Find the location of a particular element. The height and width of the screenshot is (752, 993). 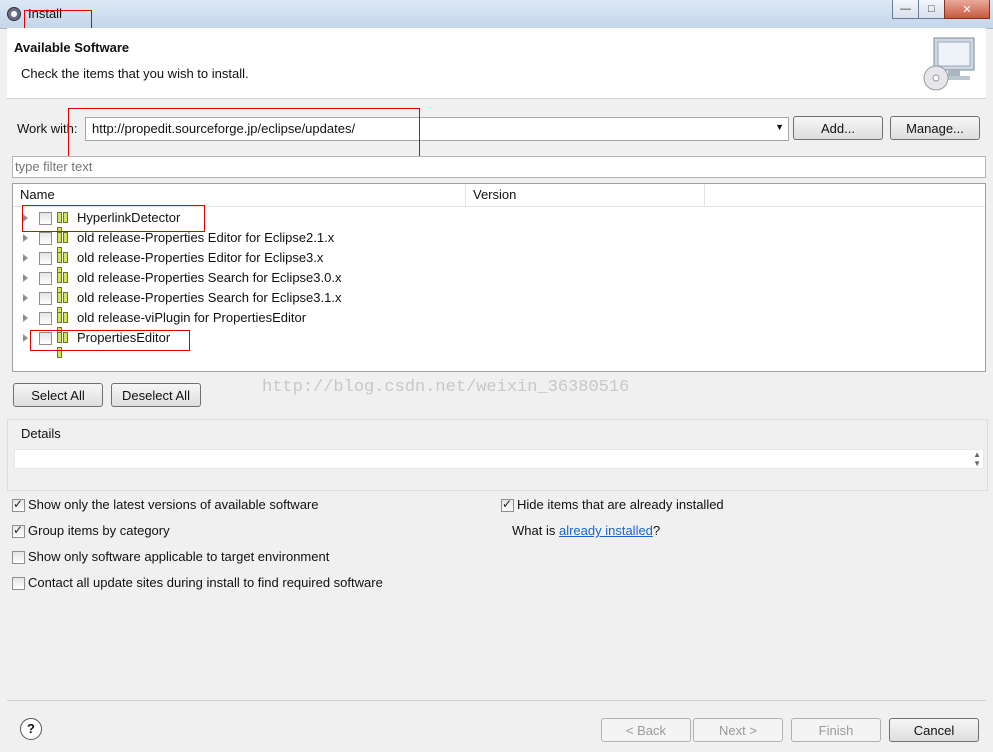

maximize-button: □ is located at coordinates (931, 9).